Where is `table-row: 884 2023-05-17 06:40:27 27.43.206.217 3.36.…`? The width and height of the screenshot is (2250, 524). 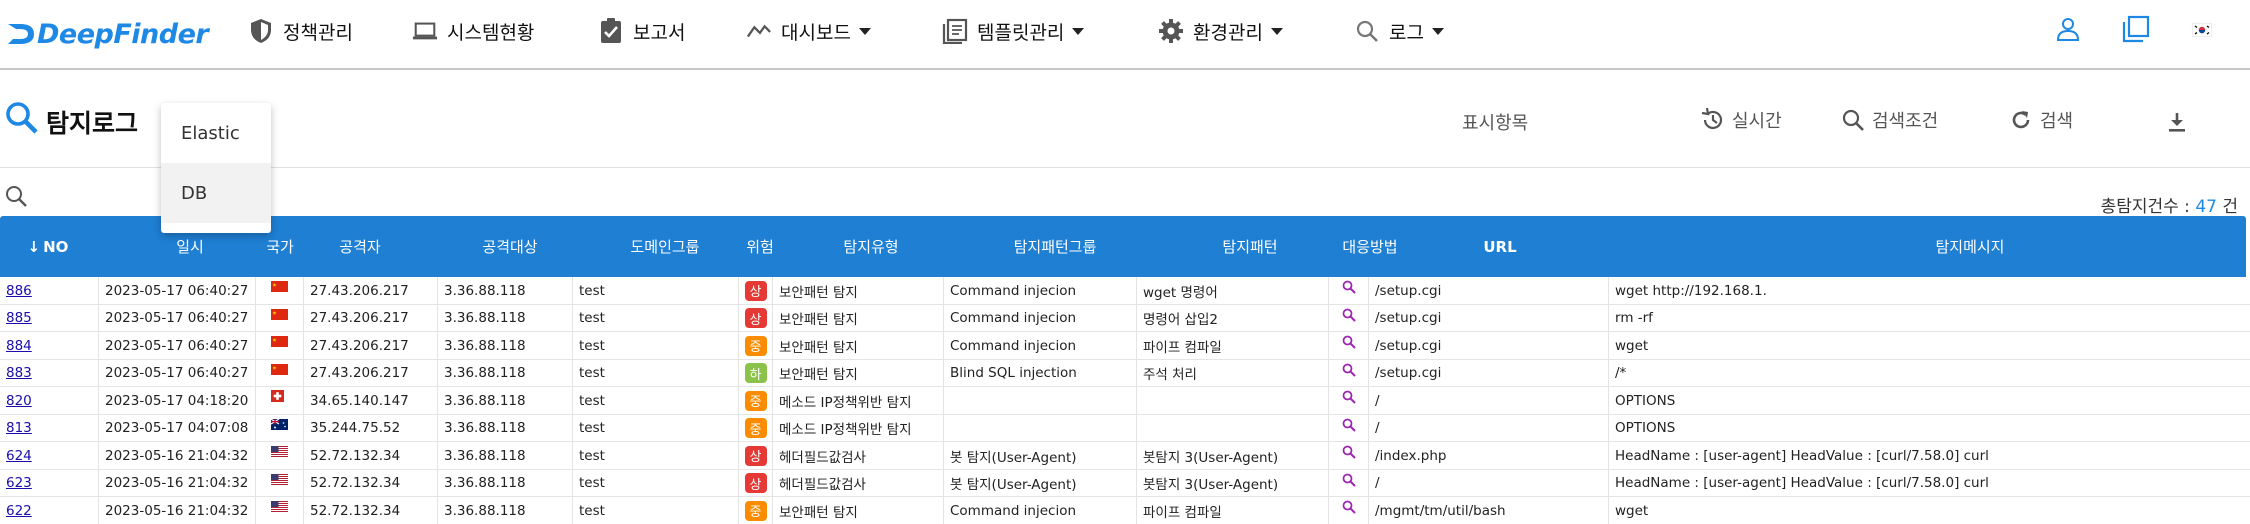 table-row: 884 2023-05-17 06:40:27 27.43.206.217 3.36.… is located at coordinates (1125, 346).